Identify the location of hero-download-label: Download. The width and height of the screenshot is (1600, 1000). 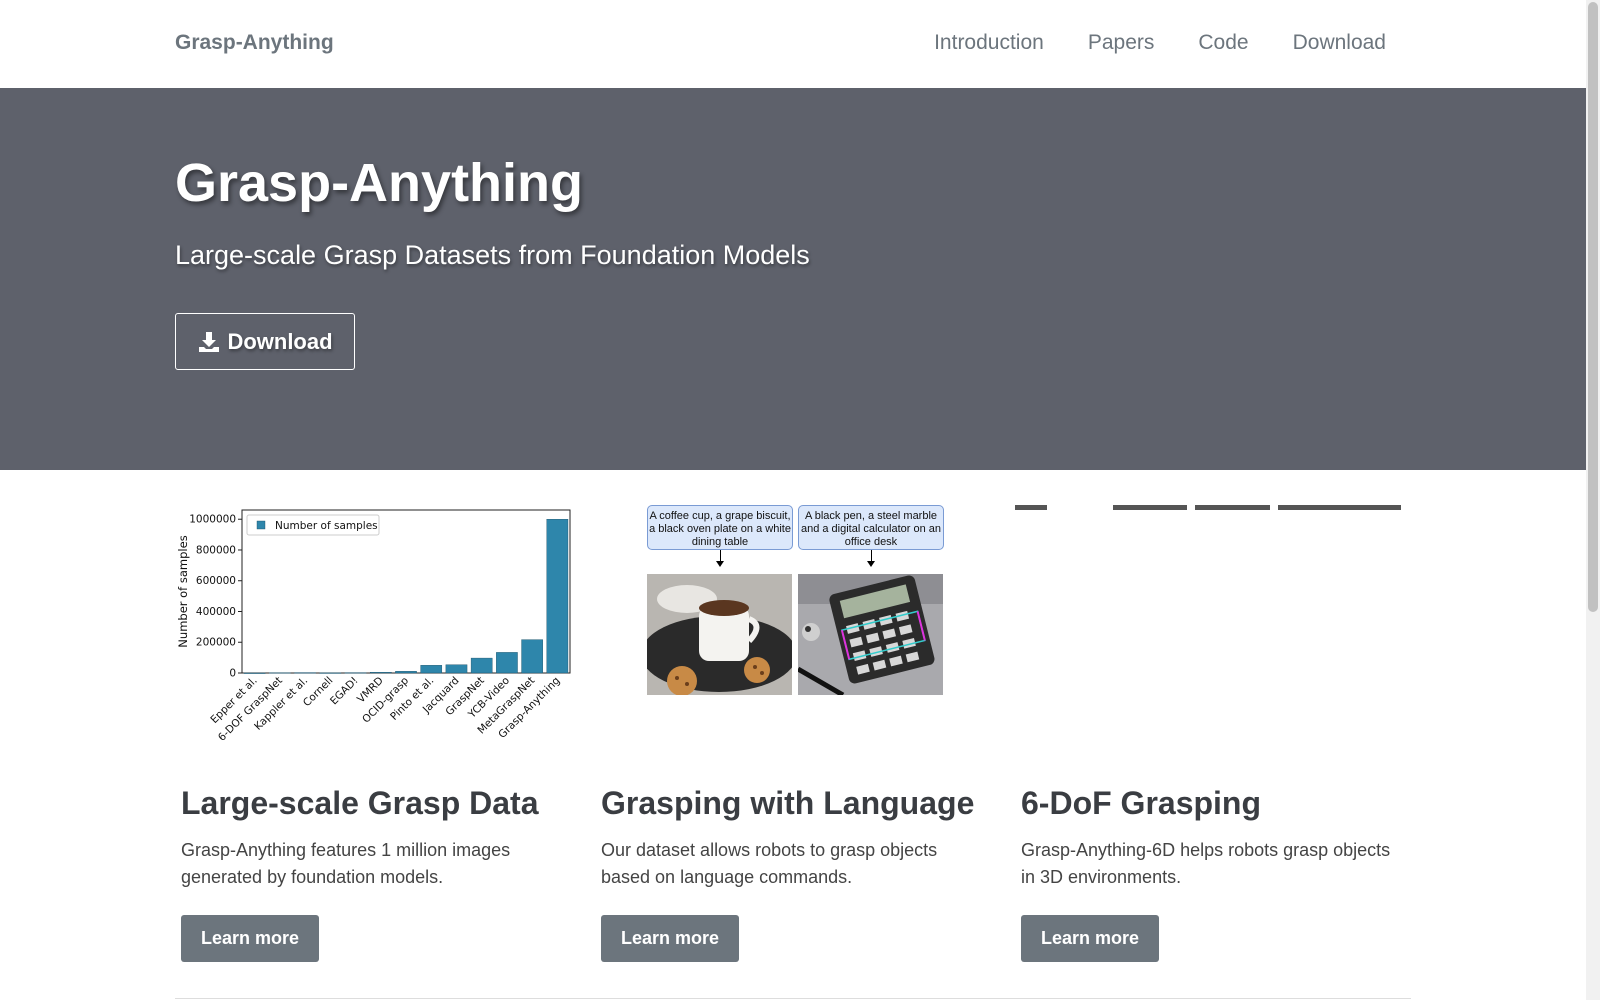
(280, 341).